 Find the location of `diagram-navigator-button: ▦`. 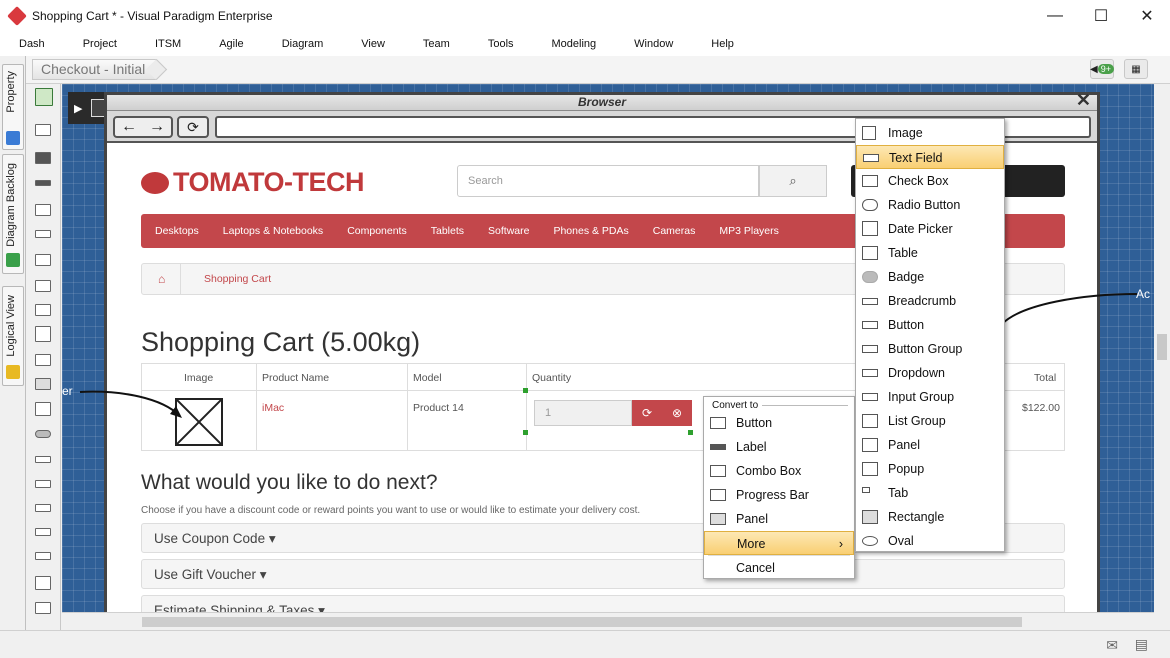

diagram-navigator-button: ▦ is located at coordinates (1136, 69).